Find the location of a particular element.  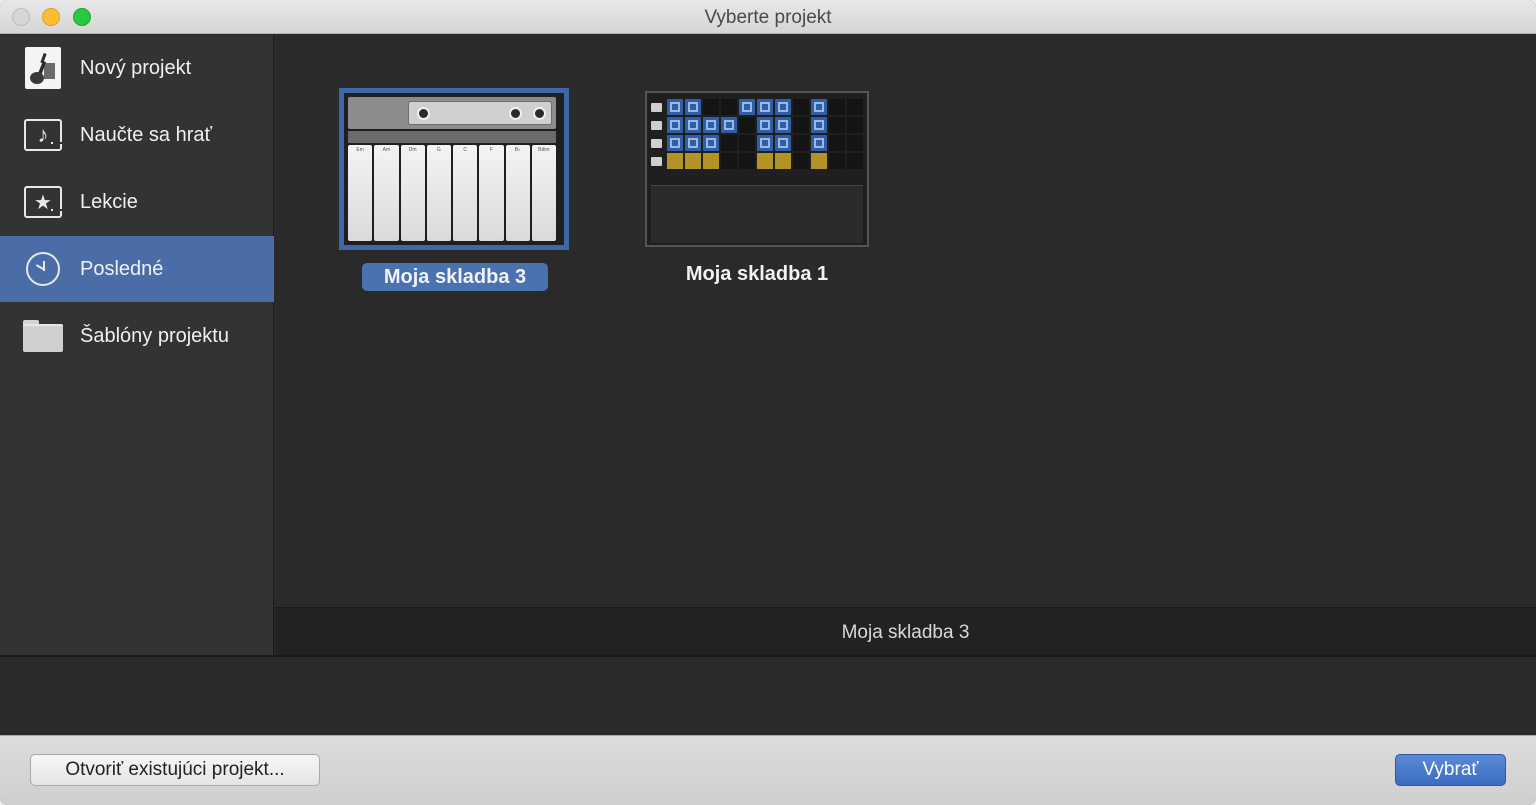

sidebar-item-learn-to-play: ♪ Naučte sa hrať is located at coordinates (137, 135).